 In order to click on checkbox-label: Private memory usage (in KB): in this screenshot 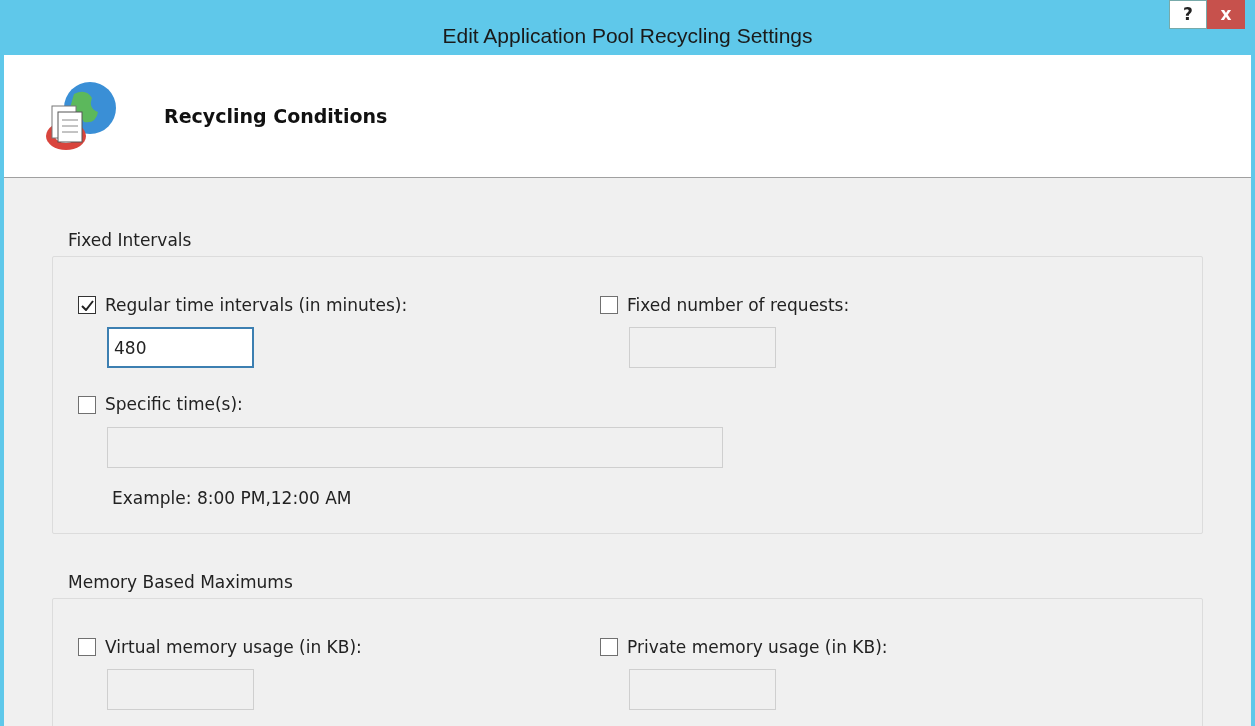, I will do `click(757, 647)`.